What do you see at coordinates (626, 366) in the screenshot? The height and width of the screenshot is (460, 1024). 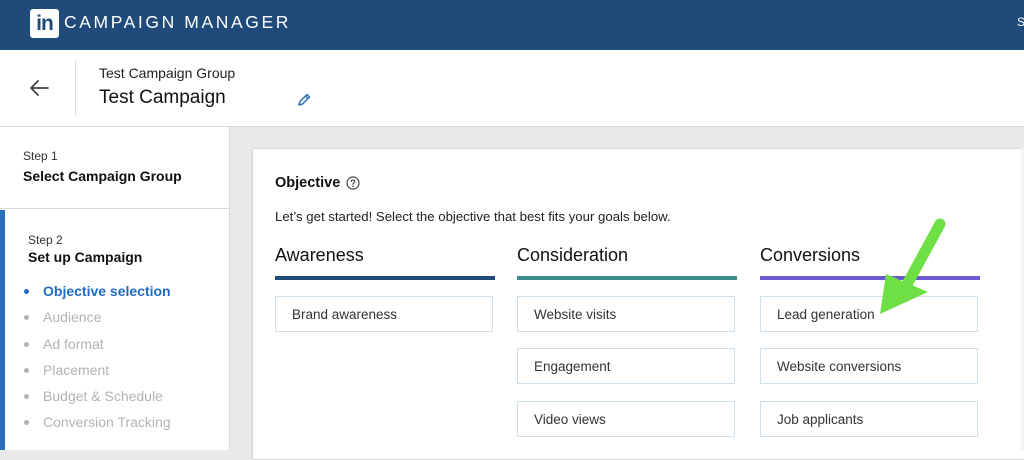 I see `option-engagement: Engagement` at bounding box center [626, 366].